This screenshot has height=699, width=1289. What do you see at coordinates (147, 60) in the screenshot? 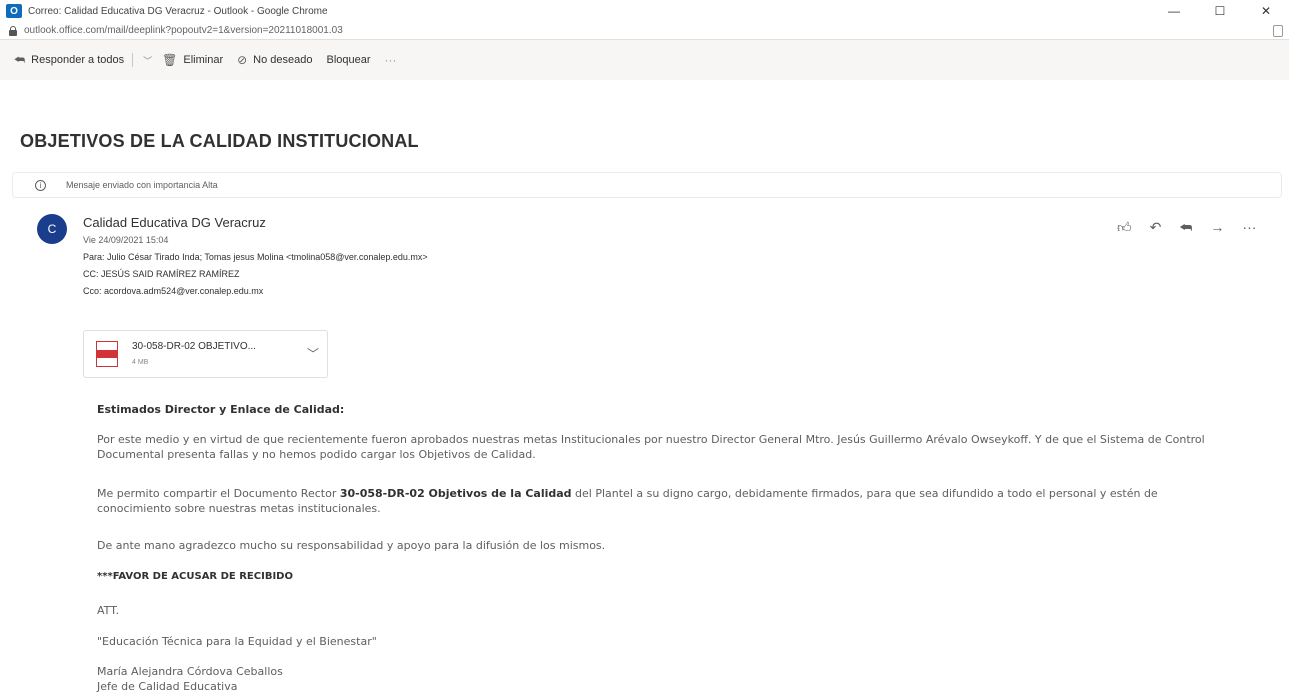
I see `reply-options-chevron-icon: ﹀` at bounding box center [147, 60].